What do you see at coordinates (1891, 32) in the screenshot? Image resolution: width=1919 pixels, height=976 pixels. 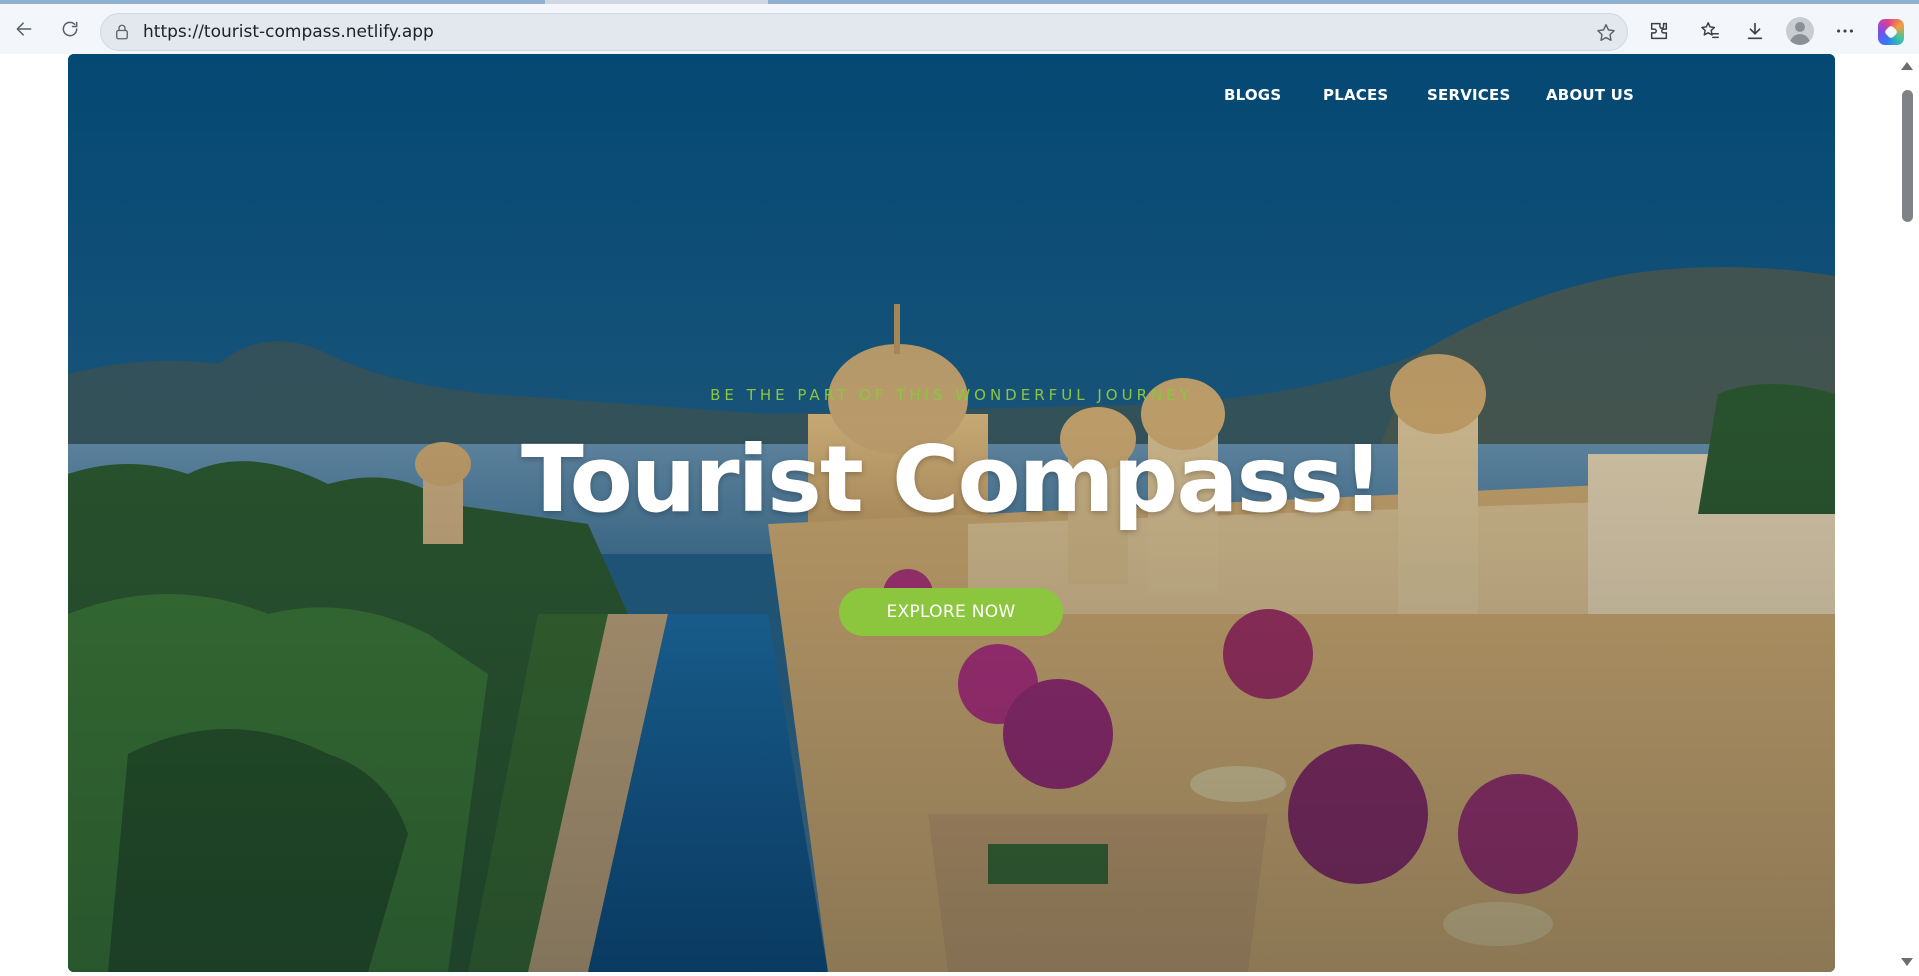 I see `copilot-icon` at bounding box center [1891, 32].